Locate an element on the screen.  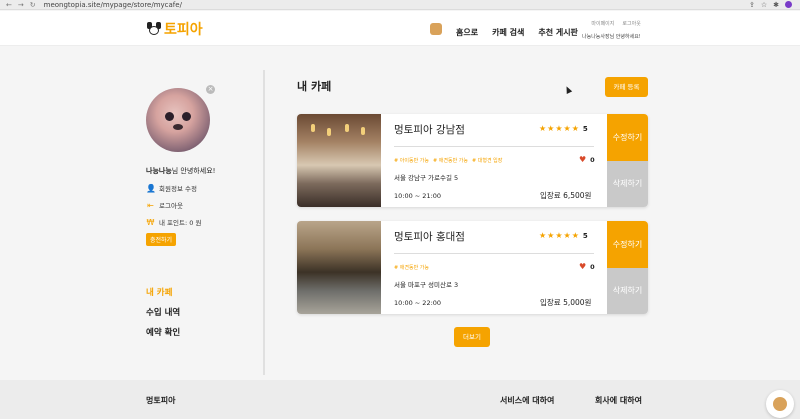
edit-profile-label: 회원정보 수정 is located at coordinates (178, 189).